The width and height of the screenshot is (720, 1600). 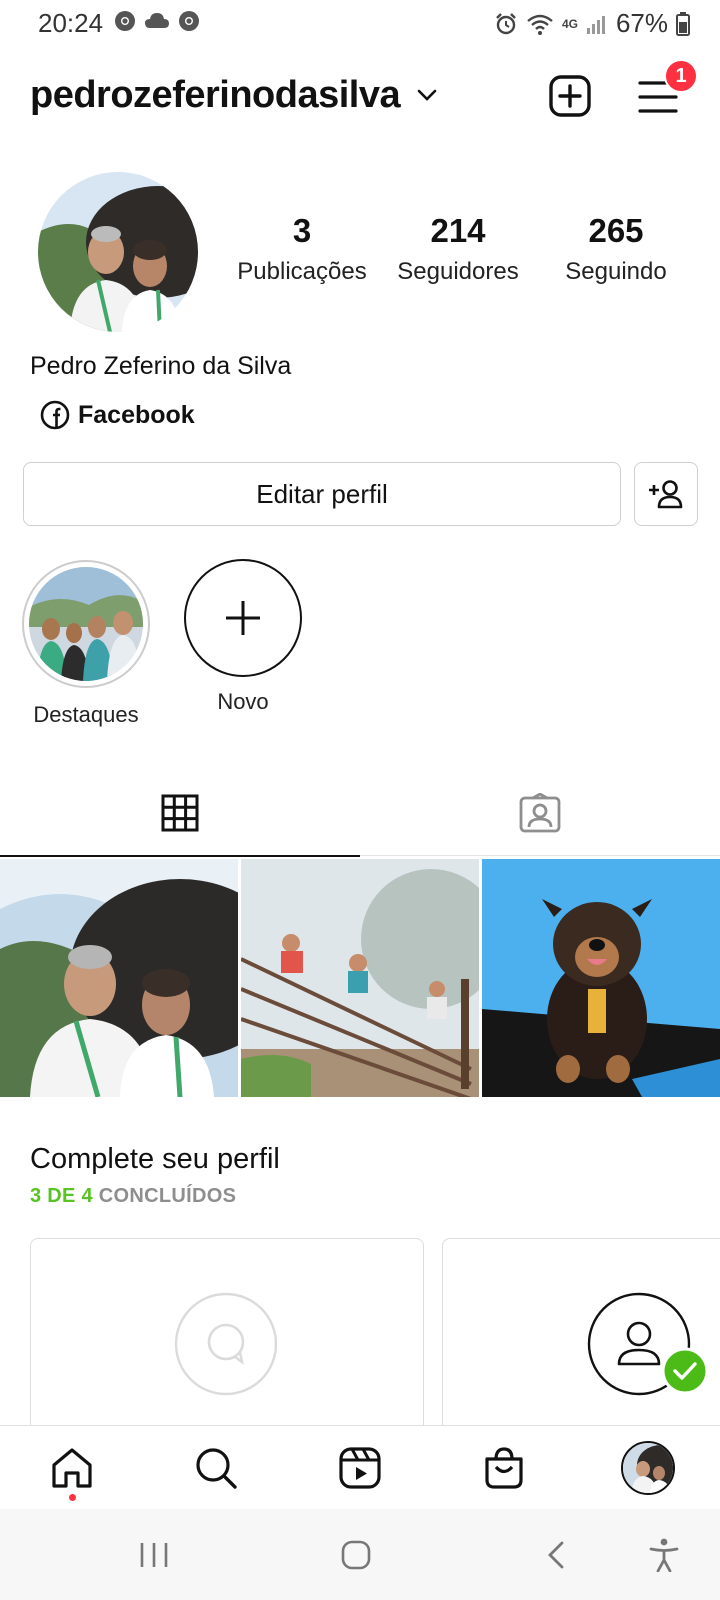 I want to click on home-system-button, so click(x=356, y=1554).